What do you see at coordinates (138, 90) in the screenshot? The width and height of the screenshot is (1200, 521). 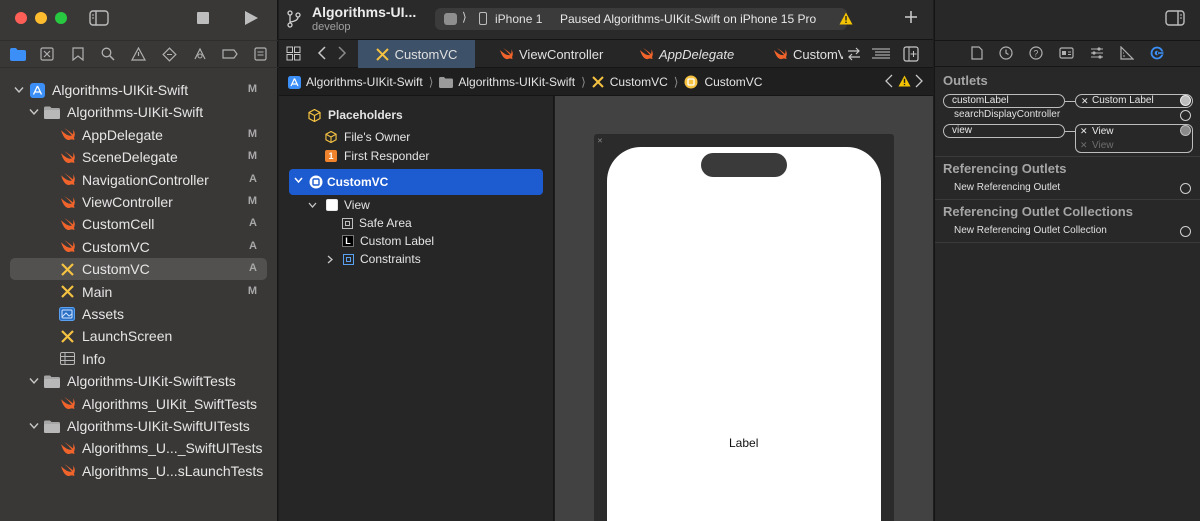 I see `sidebar-item-algorithms-uikit-swift: Algorithms-UIKit-Swift M` at bounding box center [138, 90].